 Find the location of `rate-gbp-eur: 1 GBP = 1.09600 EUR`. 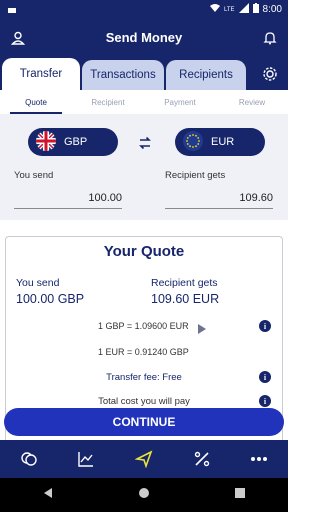

rate-gbp-eur: 1 GBP = 1.09600 EUR is located at coordinates (143, 326).